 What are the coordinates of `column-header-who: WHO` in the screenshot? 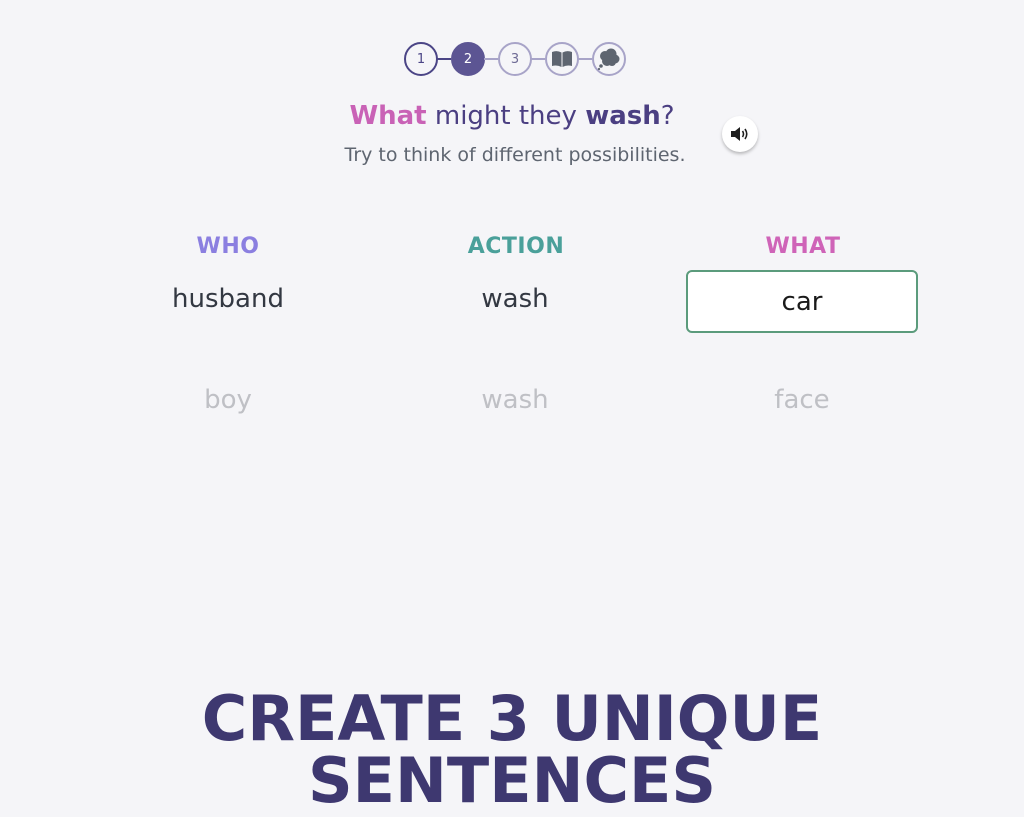 It's located at (228, 246).